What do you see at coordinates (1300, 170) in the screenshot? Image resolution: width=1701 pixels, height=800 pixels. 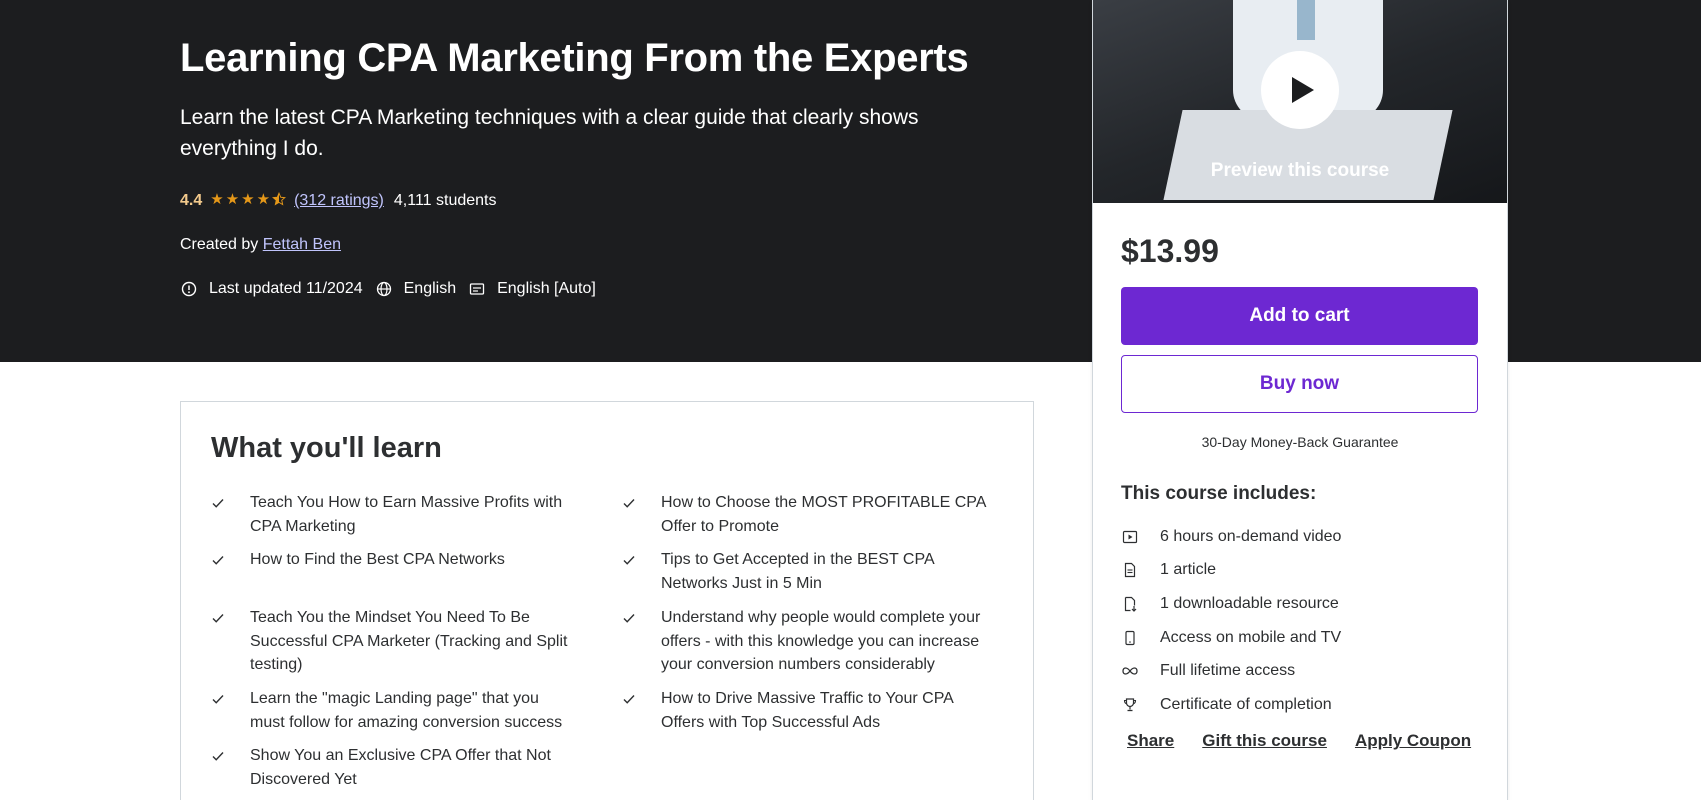 I see `preview-label: Preview this course` at bounding box center [1300, 170].